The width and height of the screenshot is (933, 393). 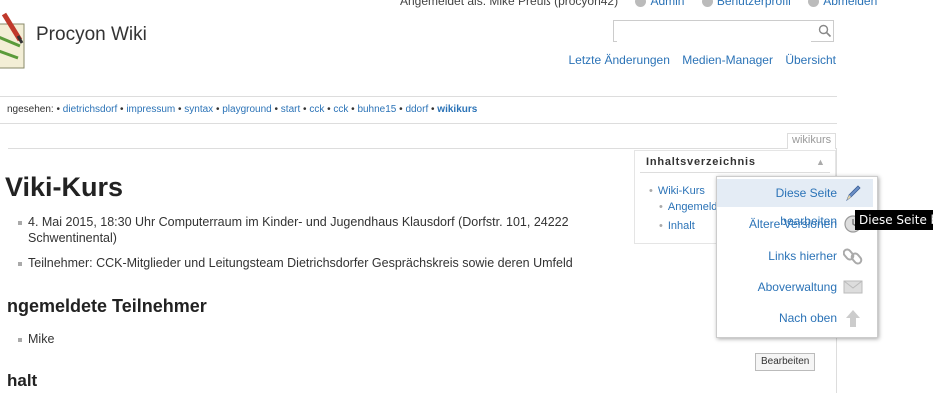 What do you see at coordinates (810, 60) in the screenshot?
I see `sitemap-link: Übersicht` at bounding box center [810, 60].